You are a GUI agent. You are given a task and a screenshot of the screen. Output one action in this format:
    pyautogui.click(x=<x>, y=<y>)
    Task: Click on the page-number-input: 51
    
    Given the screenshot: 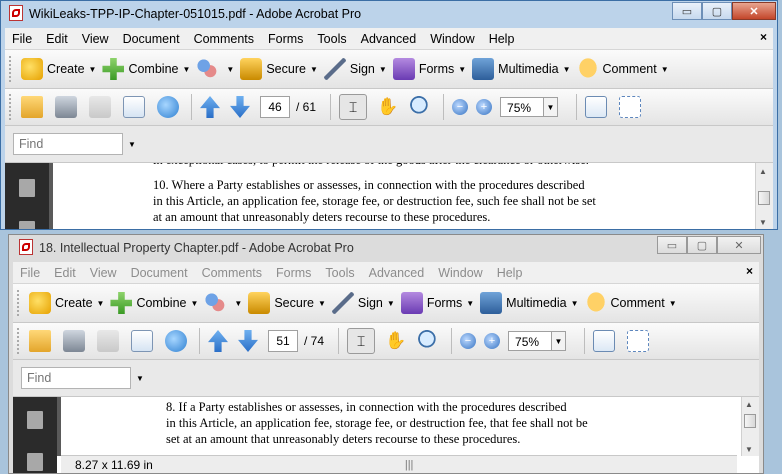 What is the action you would take?
    pyautogui.click(x=283, y=341)
    